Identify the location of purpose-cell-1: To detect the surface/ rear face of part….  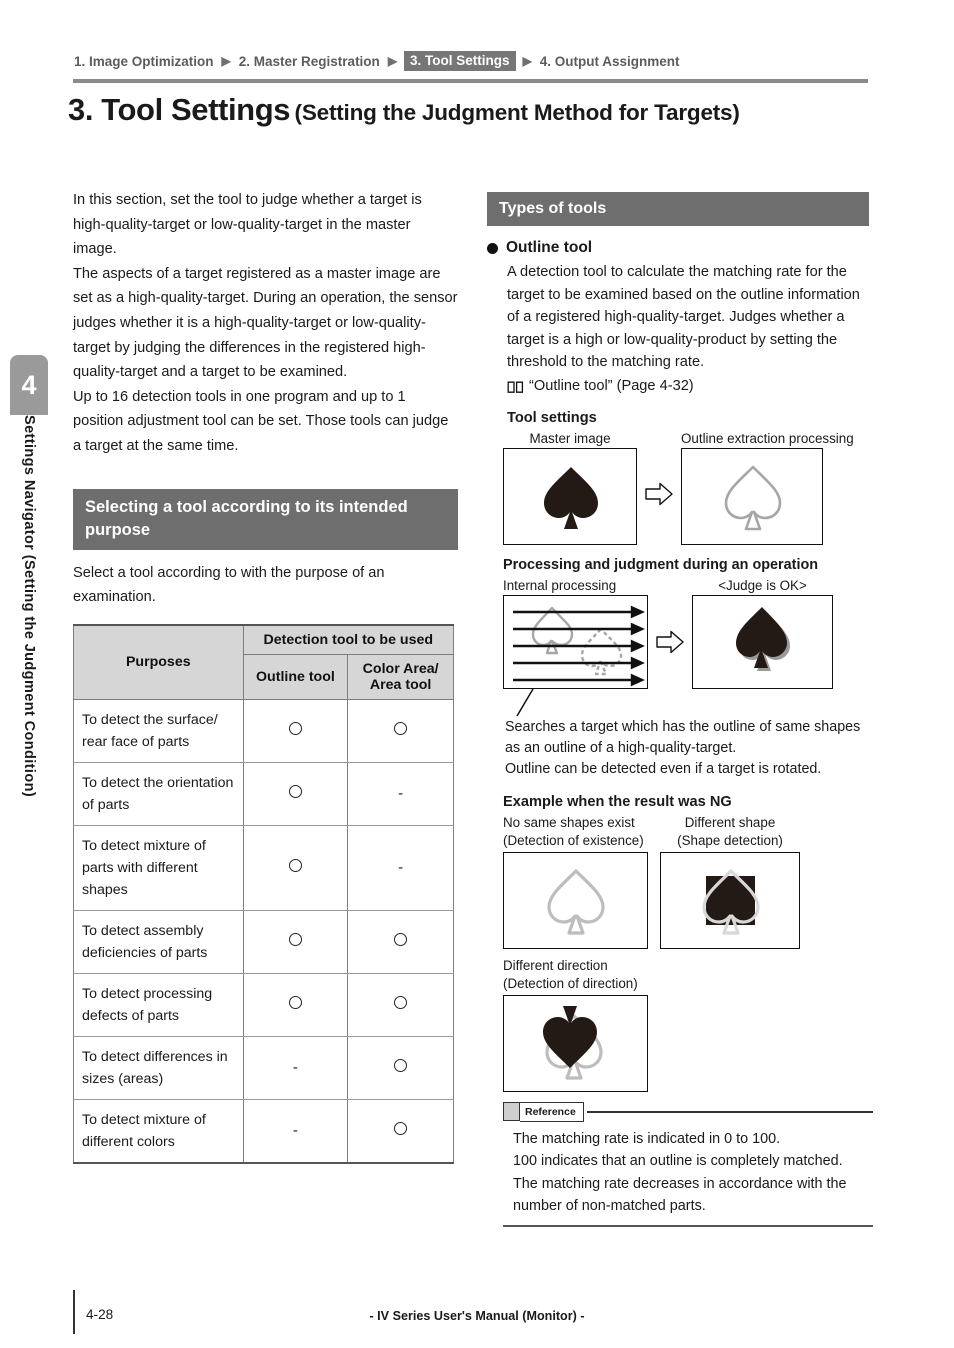
(158, 731).